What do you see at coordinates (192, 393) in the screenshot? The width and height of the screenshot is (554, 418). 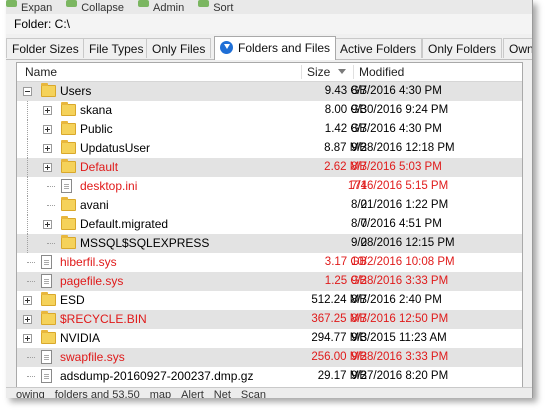 I see `status-item-3: Alert` at bounding box center [192, 393].